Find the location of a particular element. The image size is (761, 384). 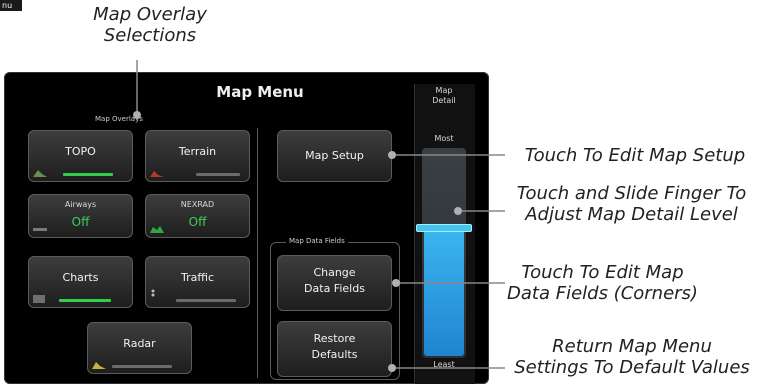

change-data-fields-button: Change Data Fields is located at coordinates (334, 283).